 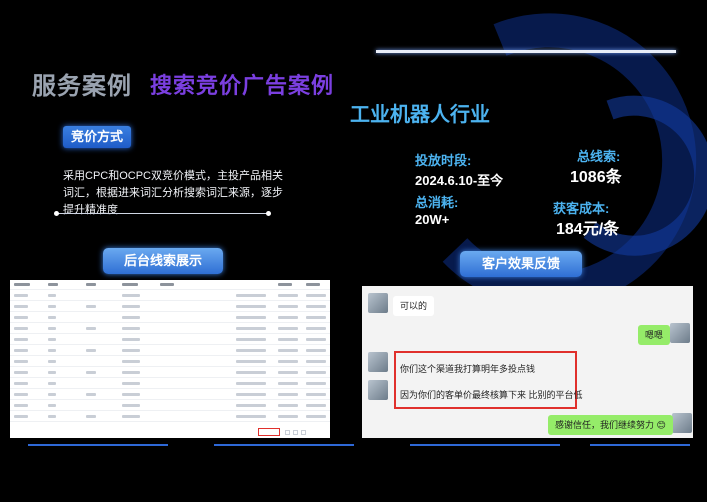 What do you see at coordinates (163, 261) in the screenshot?
I see `backend-leads-label: 后台线索展示` at bounding box center [163, 261].